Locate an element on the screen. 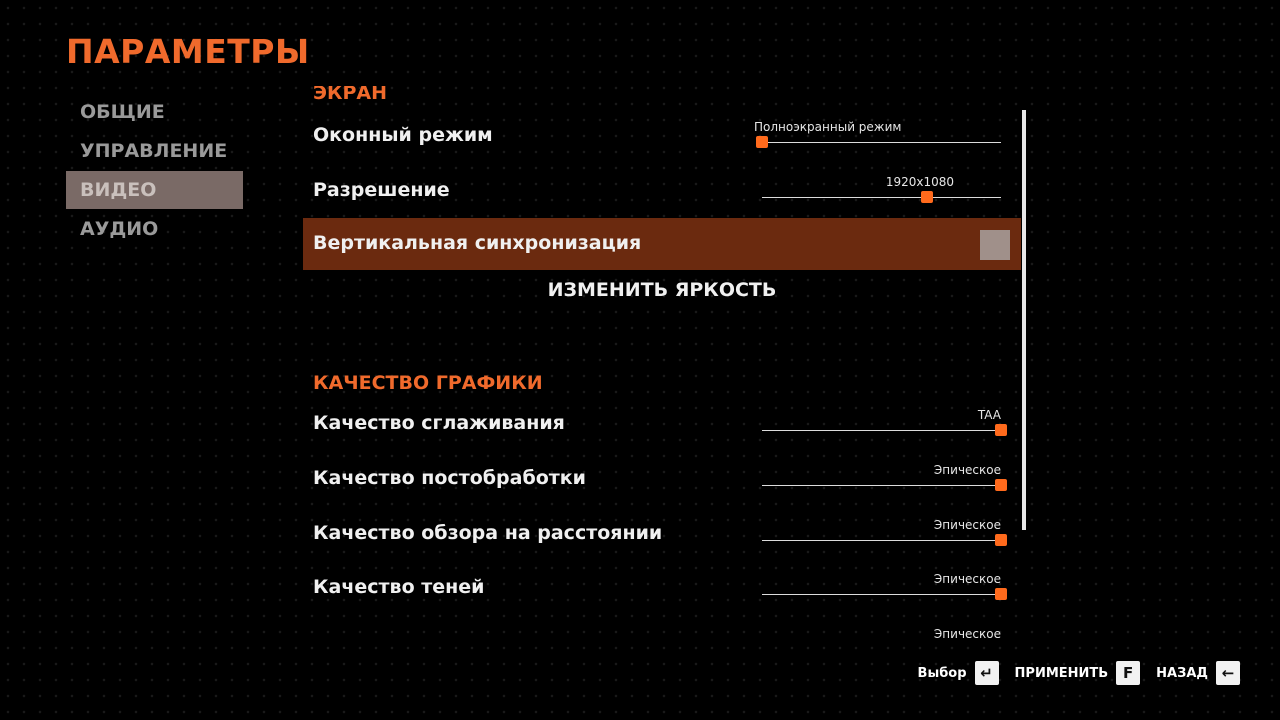 Image resolution: width=1280 pixels, height=720 pixels. setting-row-vsync: Вертикальная синхронизация is located at coordinates (662, 244).